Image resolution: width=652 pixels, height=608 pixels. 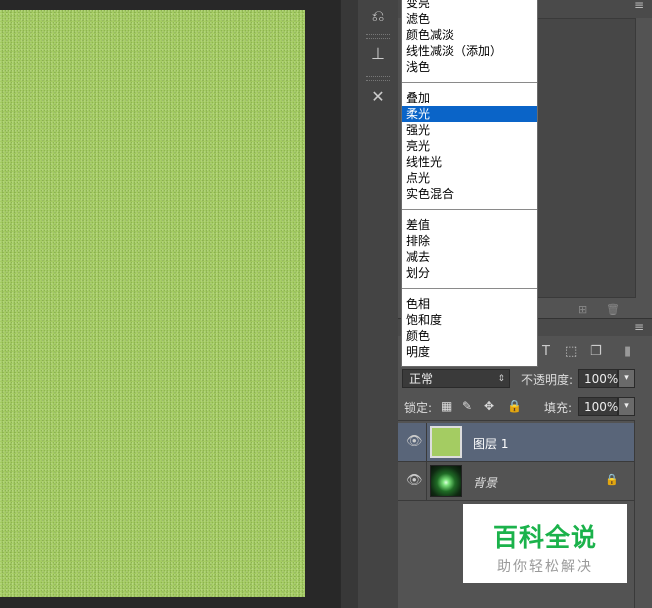 What do you see at coordinates (378, 16) in the screenshot?
I see `history-icon: ⎌` at bounding box center [378, 16].